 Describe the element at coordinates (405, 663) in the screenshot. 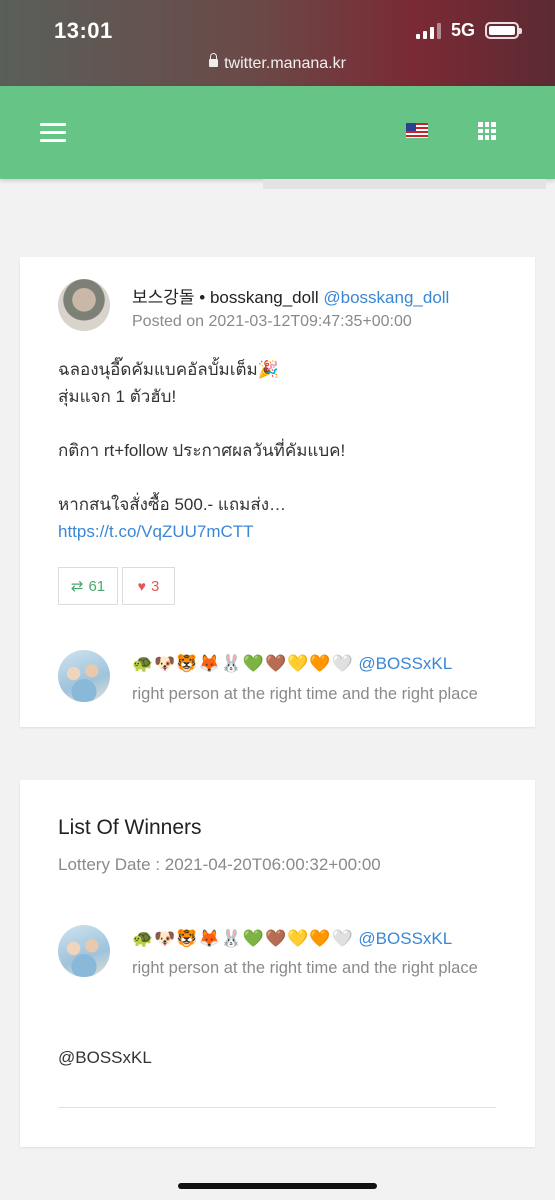

I see `participant-handle-link: @BOSSxKL` at that location.